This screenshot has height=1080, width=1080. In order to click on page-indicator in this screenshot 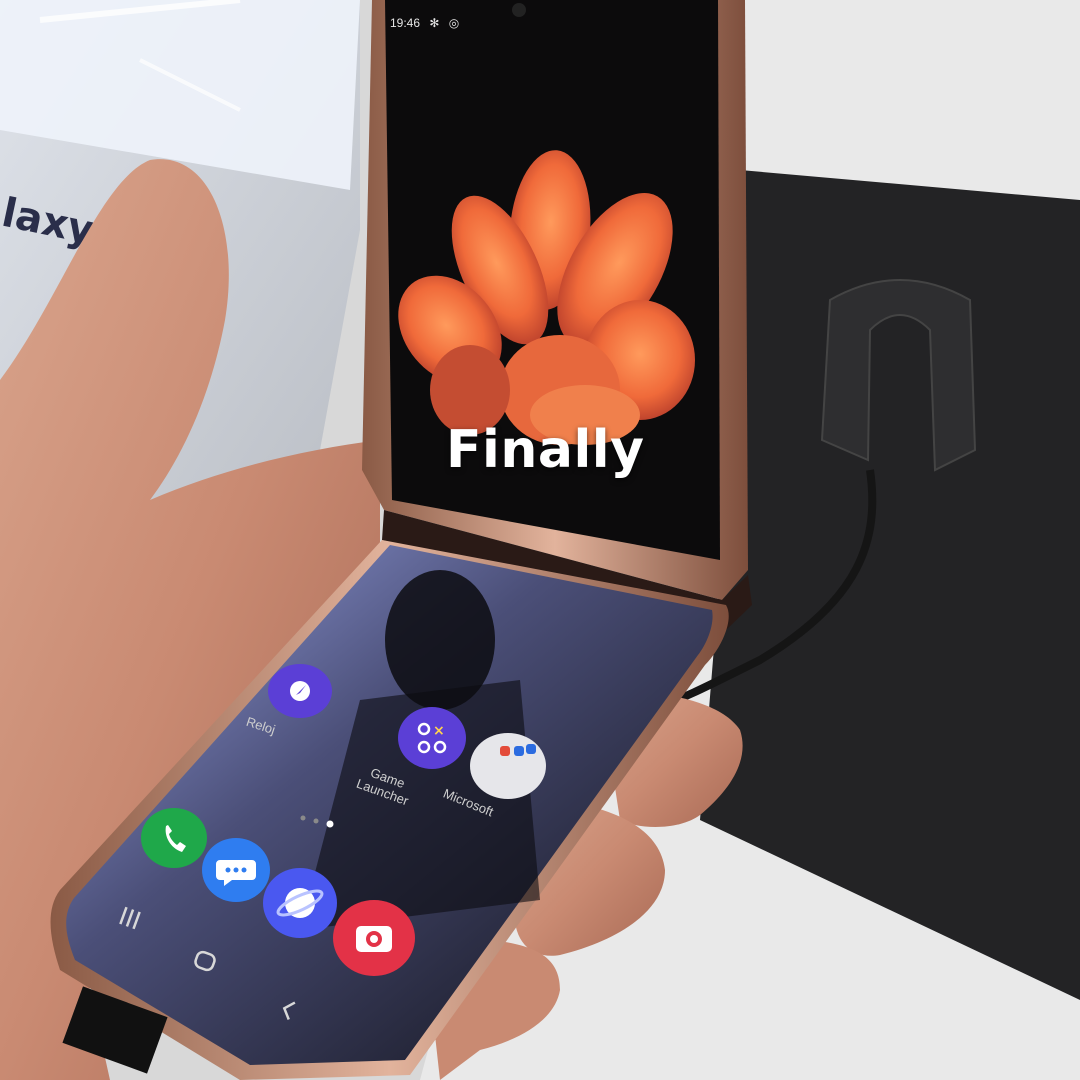, I will do `click(317, 821)`.